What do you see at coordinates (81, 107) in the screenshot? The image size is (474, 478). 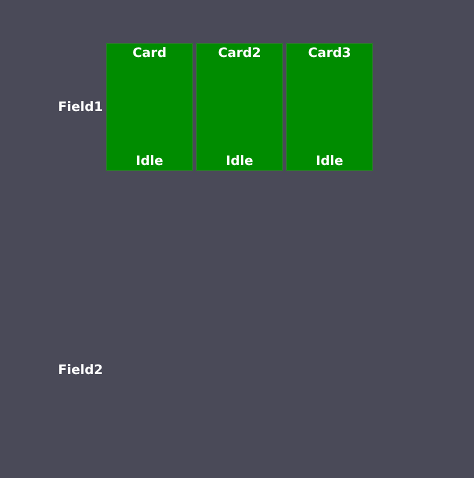 I see `field-label: Field1` at bounding box center [81, 107].